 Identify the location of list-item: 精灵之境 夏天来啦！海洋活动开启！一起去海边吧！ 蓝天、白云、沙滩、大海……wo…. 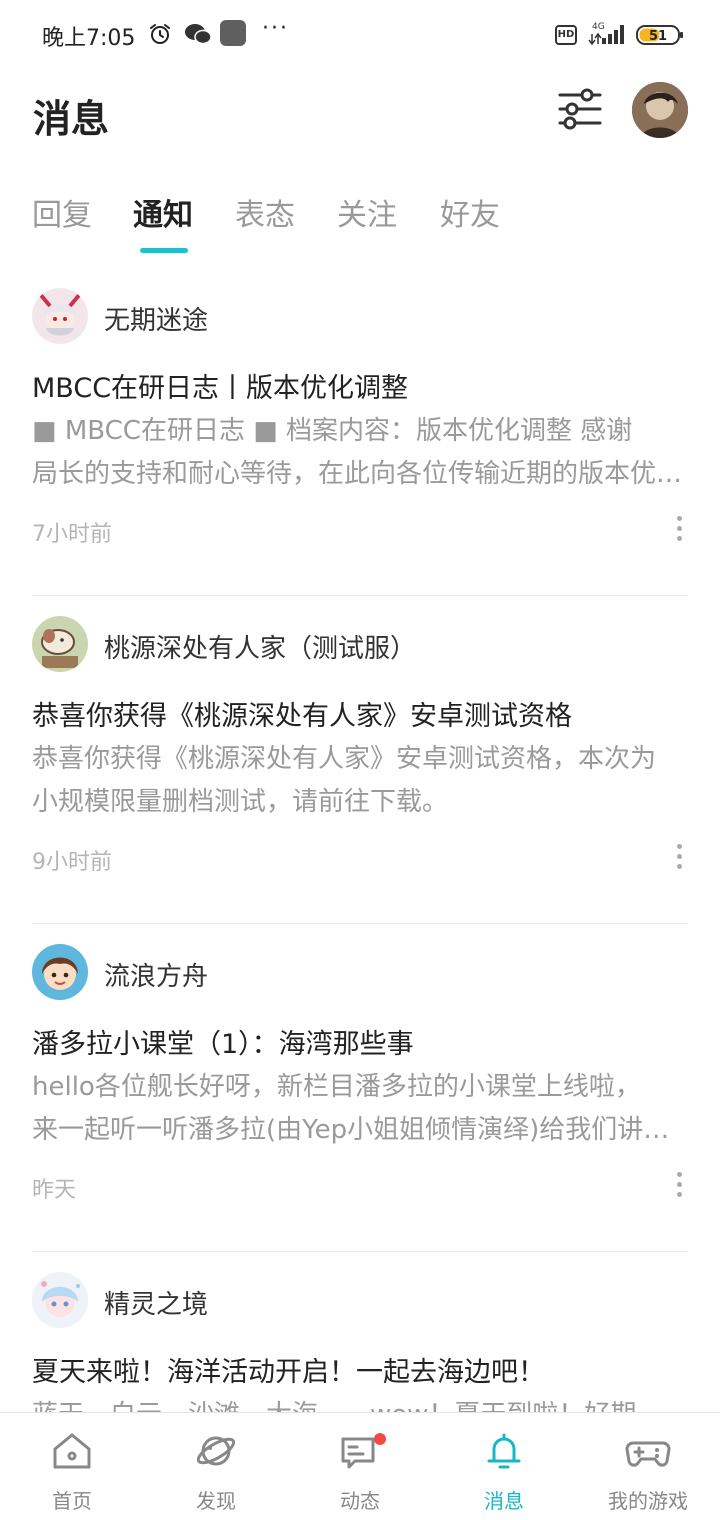
(360, 1332).